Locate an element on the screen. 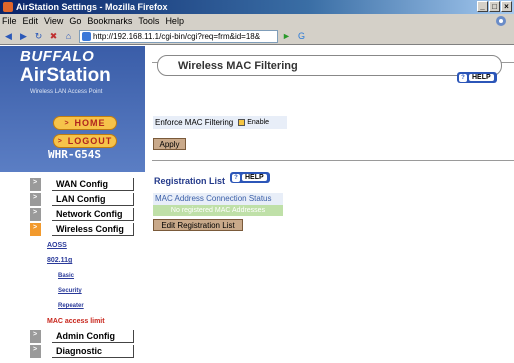 The image size is (514, 363). submenu-80211g: 802.11g is located at coordinates (59, 260).